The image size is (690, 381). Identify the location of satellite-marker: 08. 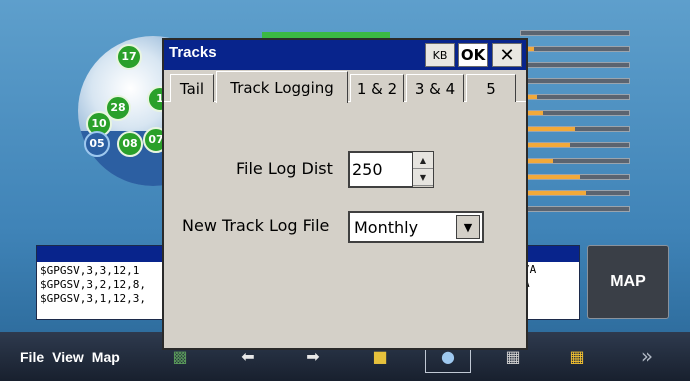
(130, 144).